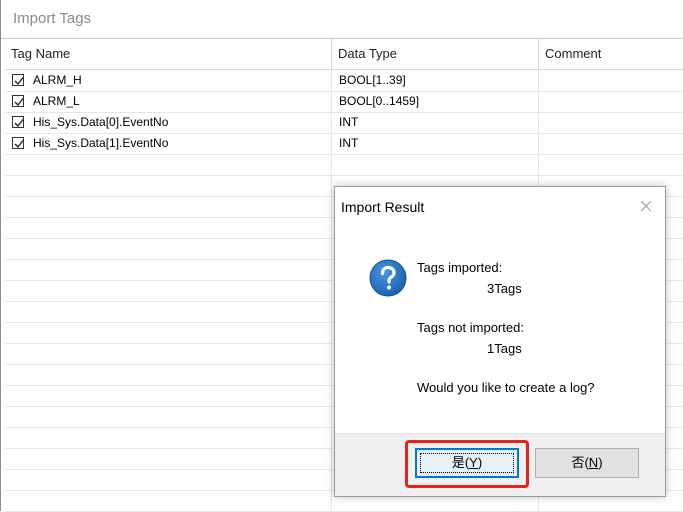 The image size is (683, 512). I want to click on no-button: 否(N), so click(587, 463).